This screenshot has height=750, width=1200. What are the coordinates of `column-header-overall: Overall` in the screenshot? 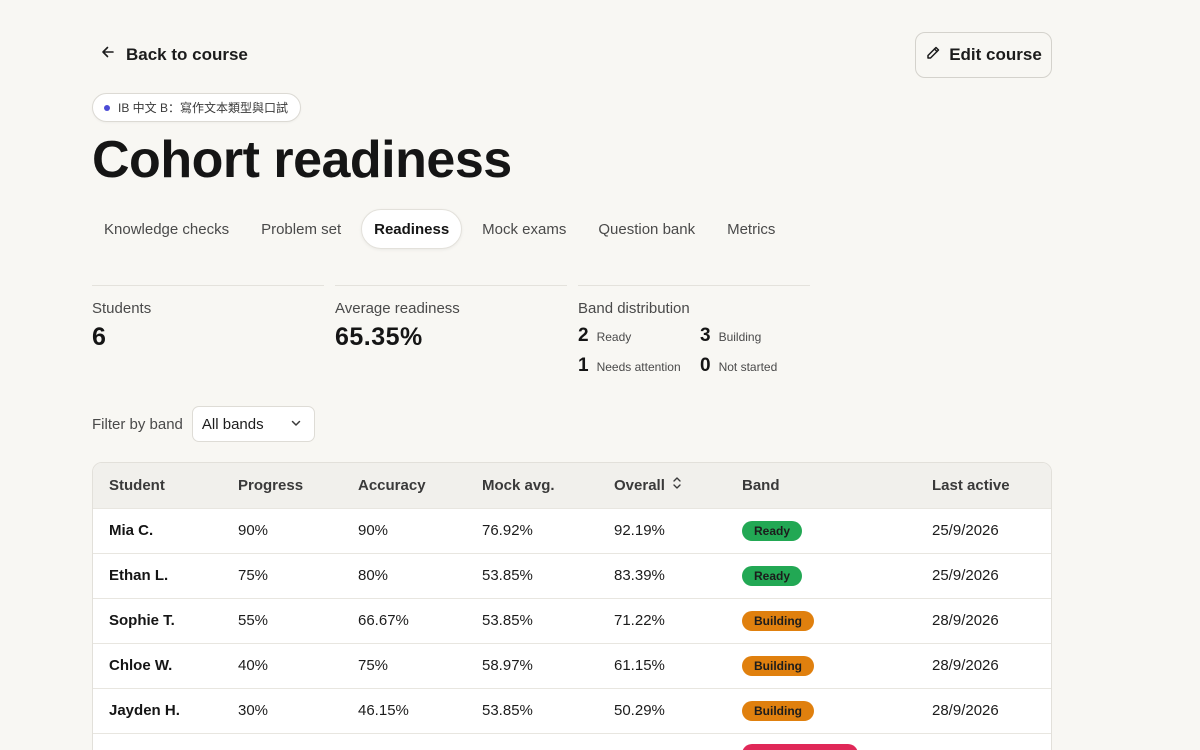 It's located at (678, 485).